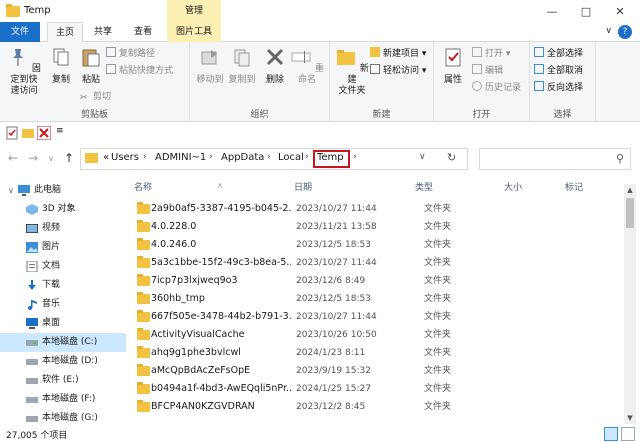 The height and width of the screenshot is (442, 640). Describe the element at coordinates (513, 188) in the screenshot. I see `column-size: 大小` at that location.